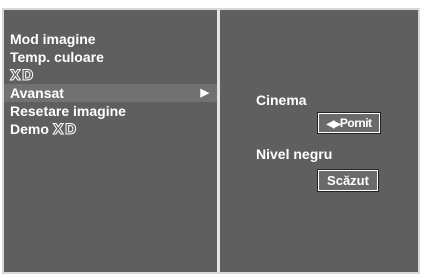  Describe the element at coordinates (57, 57) in the screenshot. I see `menu-item-label: Temp. culoare` at that location.